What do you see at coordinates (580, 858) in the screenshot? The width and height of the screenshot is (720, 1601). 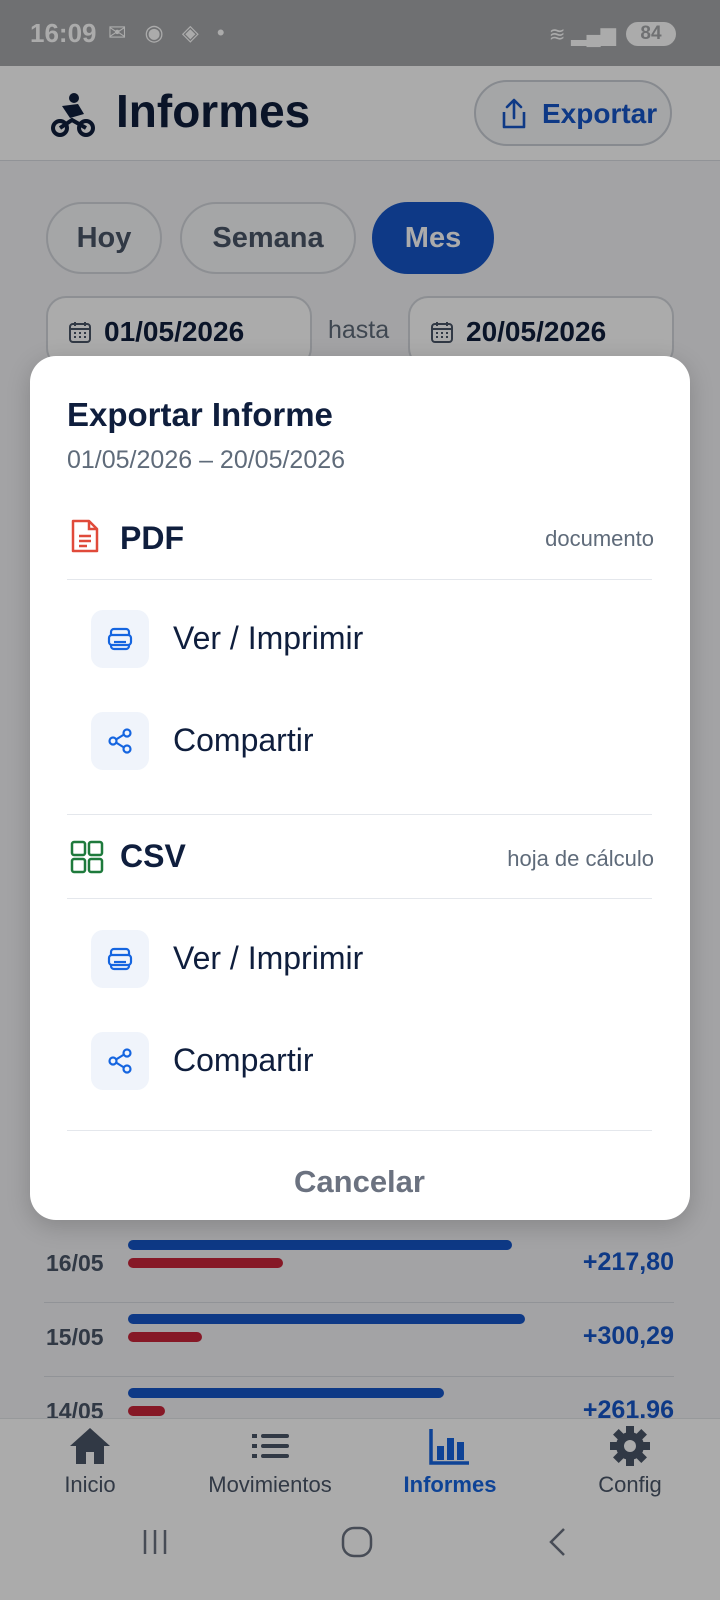 I see `section-csv-hint: hoja de cálculo` at bounding box center [580, 858].